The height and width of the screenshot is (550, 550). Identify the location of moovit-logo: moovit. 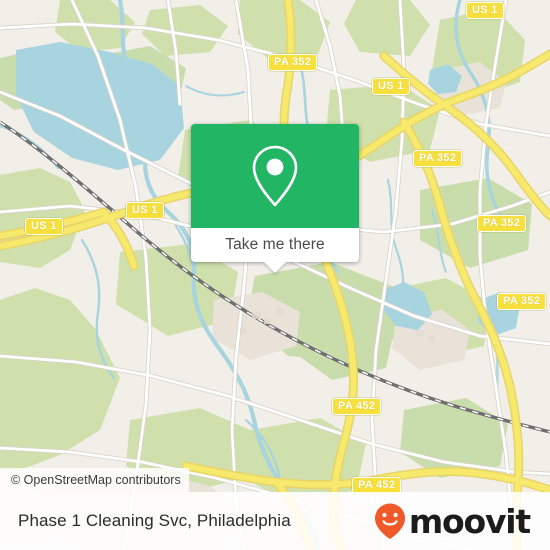
(452, 521).